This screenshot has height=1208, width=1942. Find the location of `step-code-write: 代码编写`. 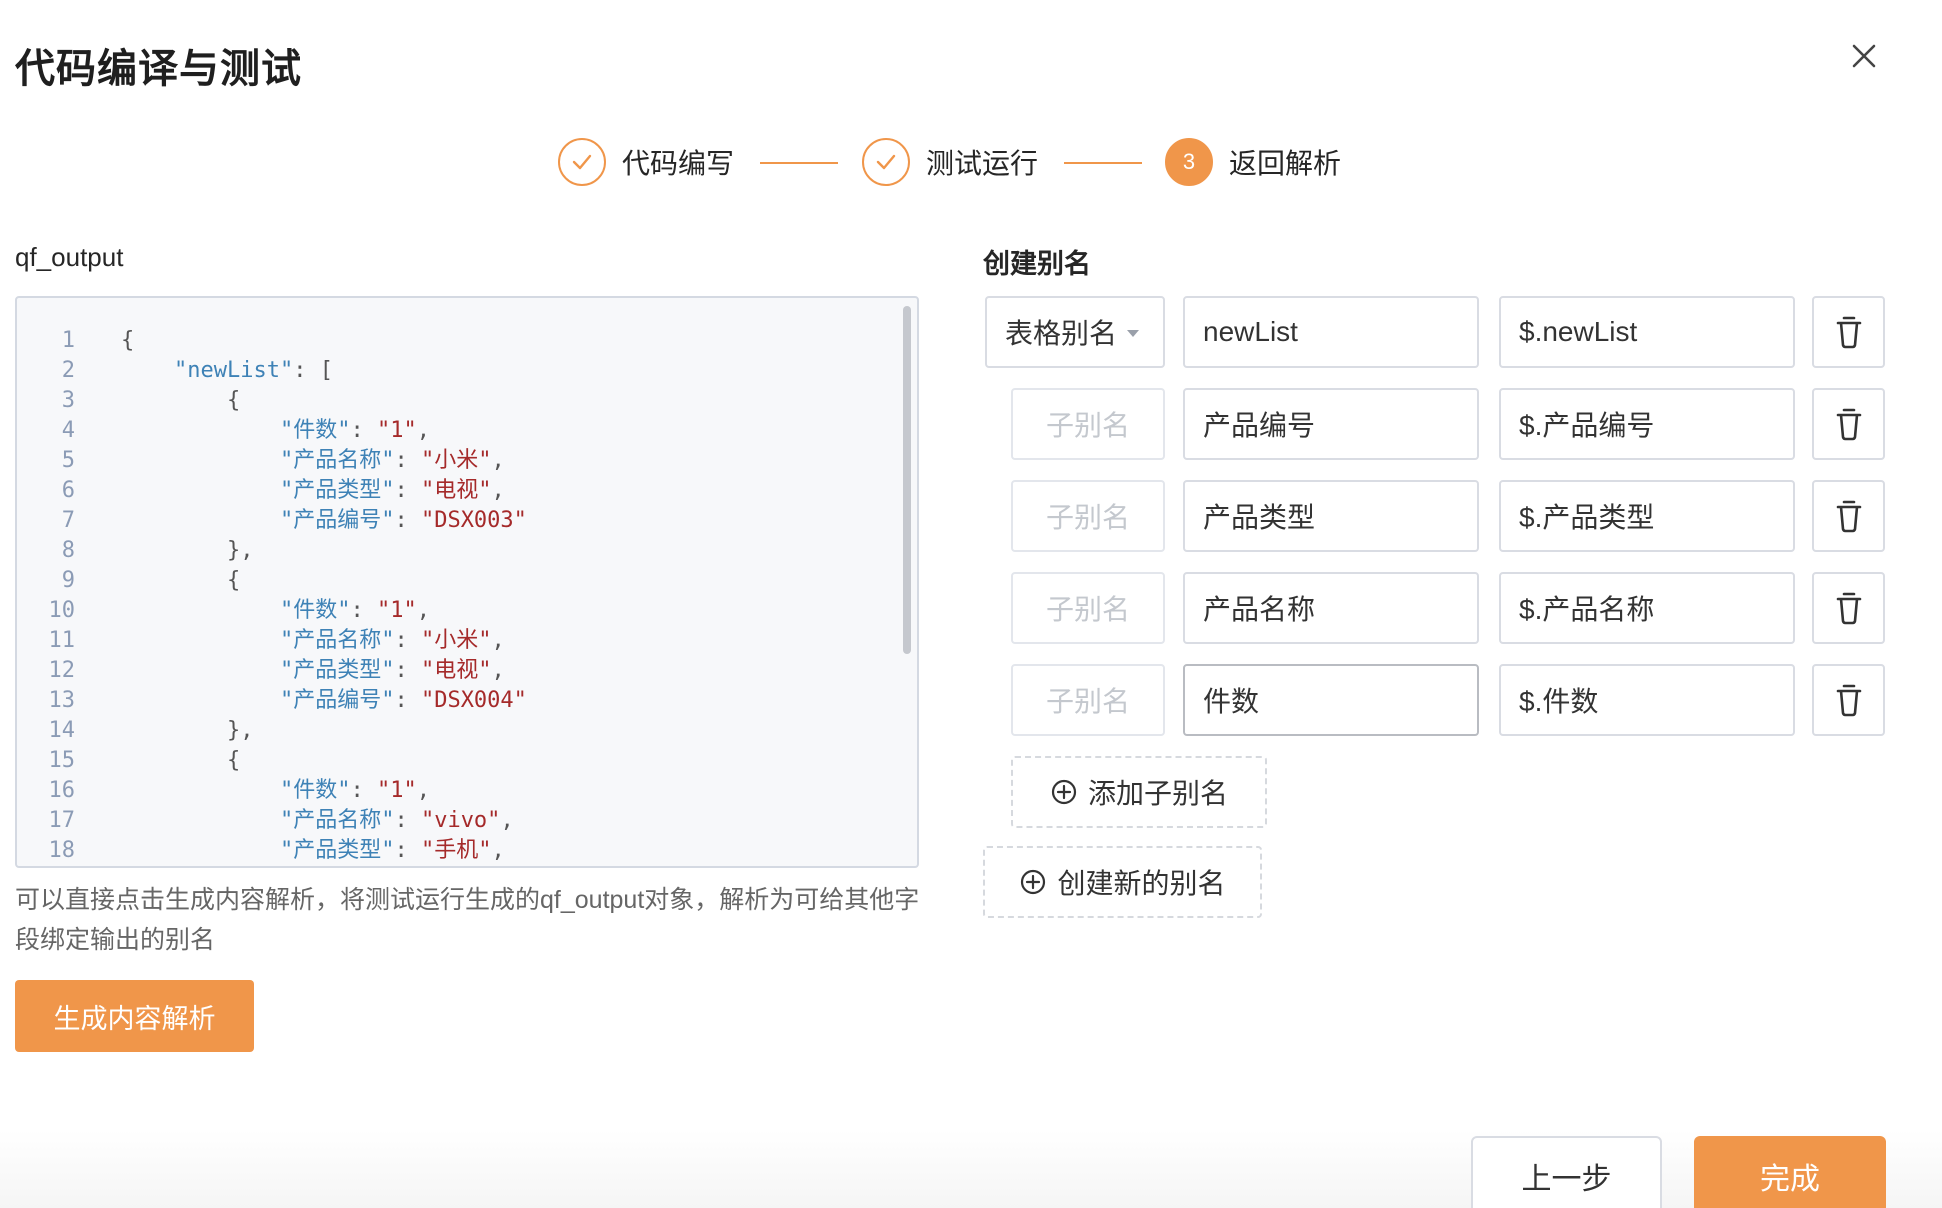

step-code-write: 代码编写 is located at coordinates (646, 162).